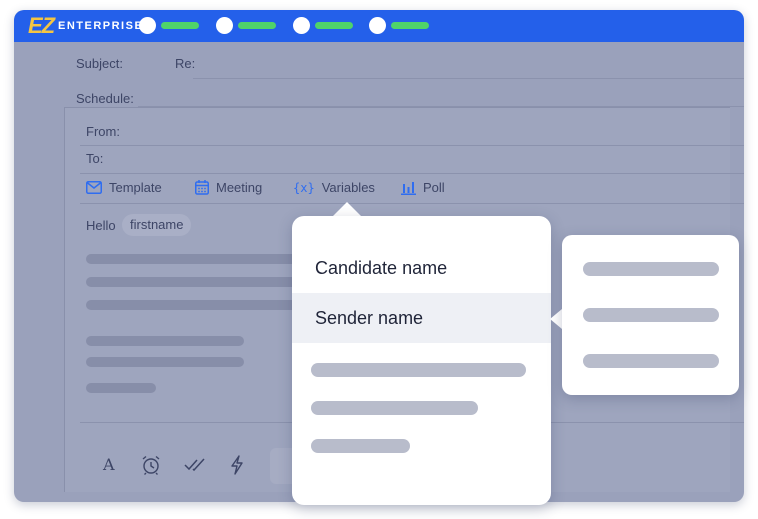  What do you see at coordinates (103, 131) in the screenshot?
I see `from-label: From:` at bounding box center [103, 131].